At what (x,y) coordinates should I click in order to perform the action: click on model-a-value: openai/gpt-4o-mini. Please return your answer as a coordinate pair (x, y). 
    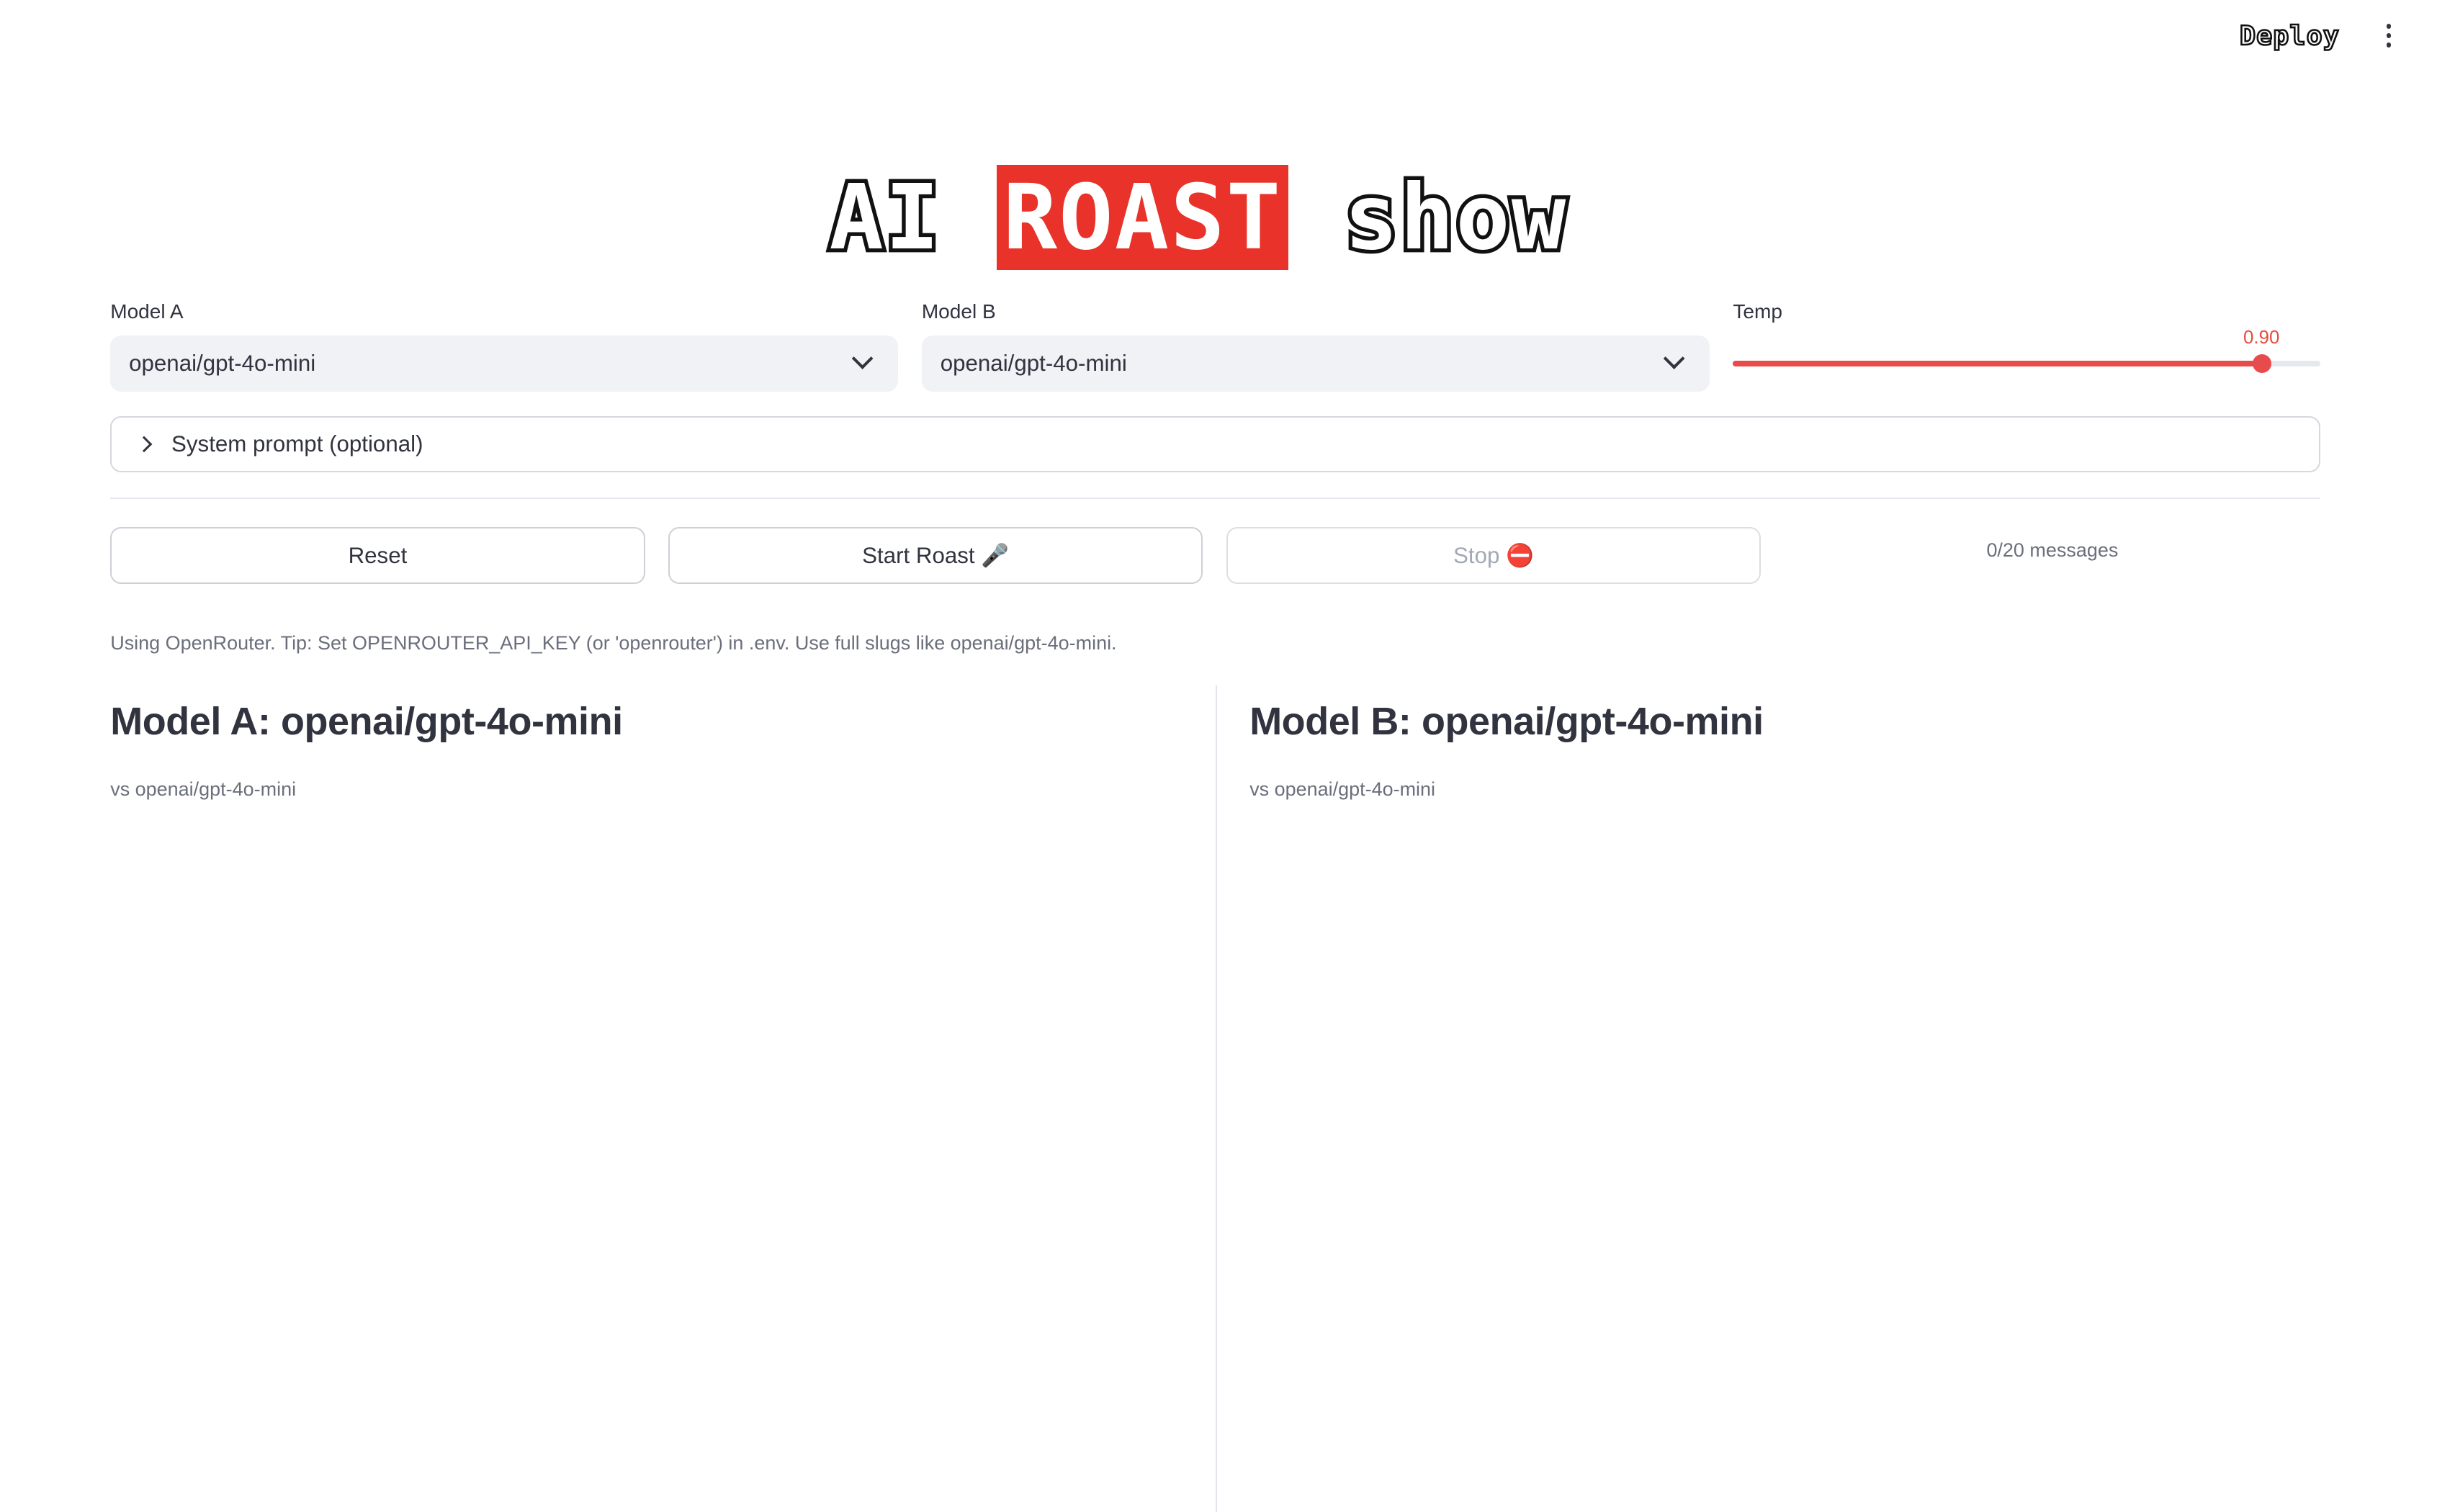
    Looking at the image, I should click on (223, 363).